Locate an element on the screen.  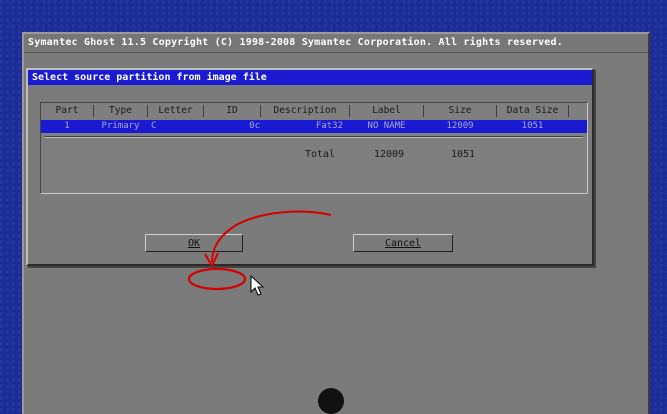
mouse-pointer-icon is located at coordinates (257, 285).